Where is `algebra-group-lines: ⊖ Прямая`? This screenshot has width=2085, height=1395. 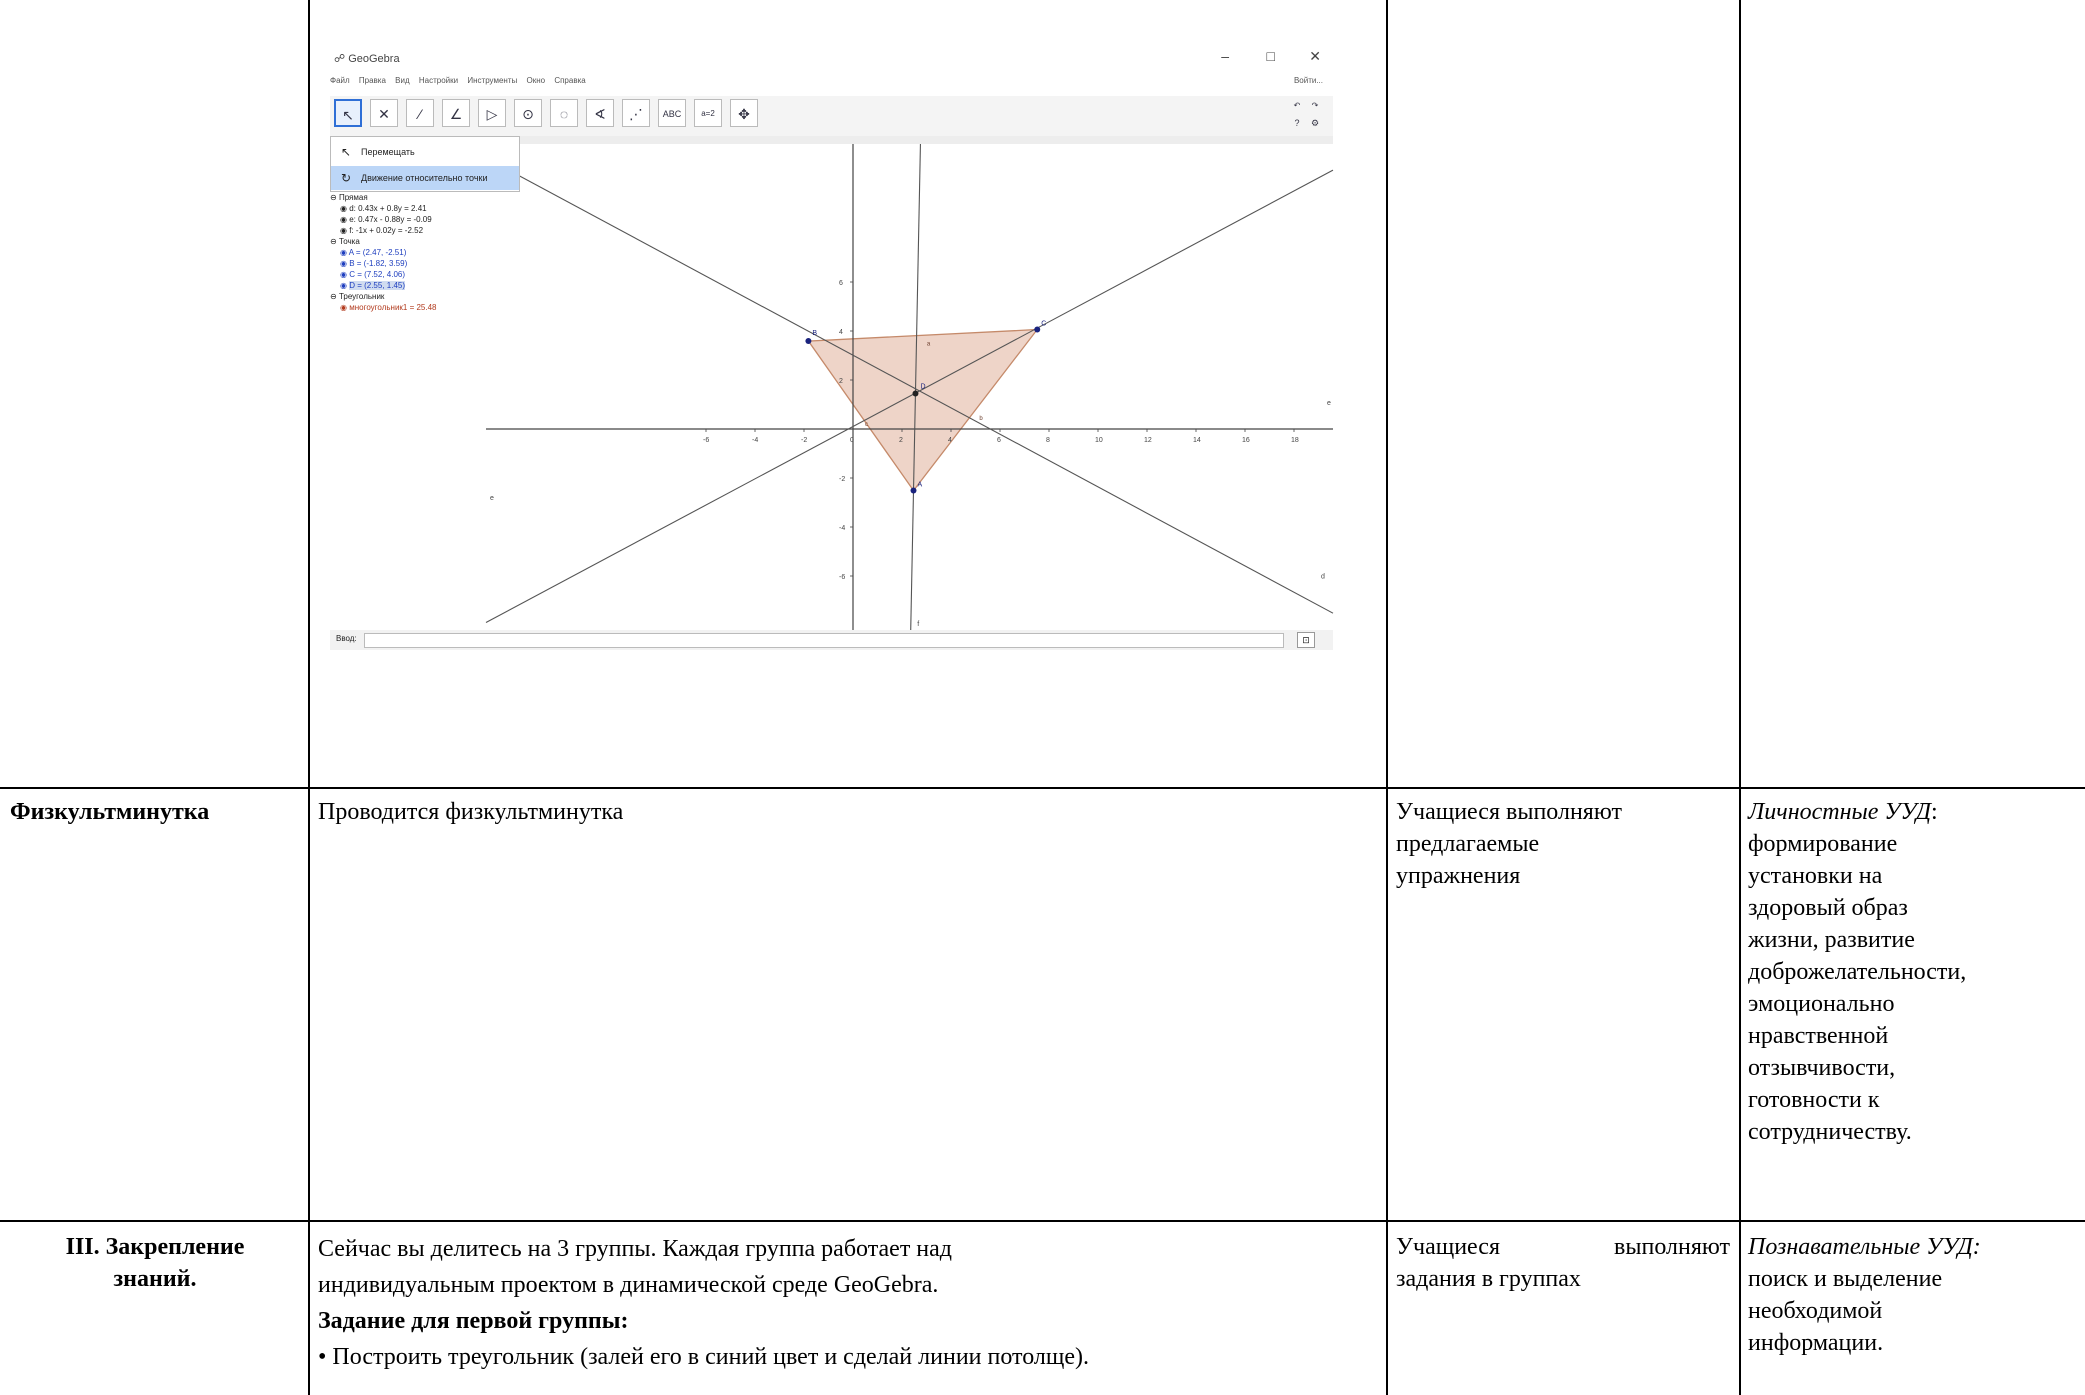
algebra-group-lines: ⊖ Прямая is located at coordinates (407, 197).